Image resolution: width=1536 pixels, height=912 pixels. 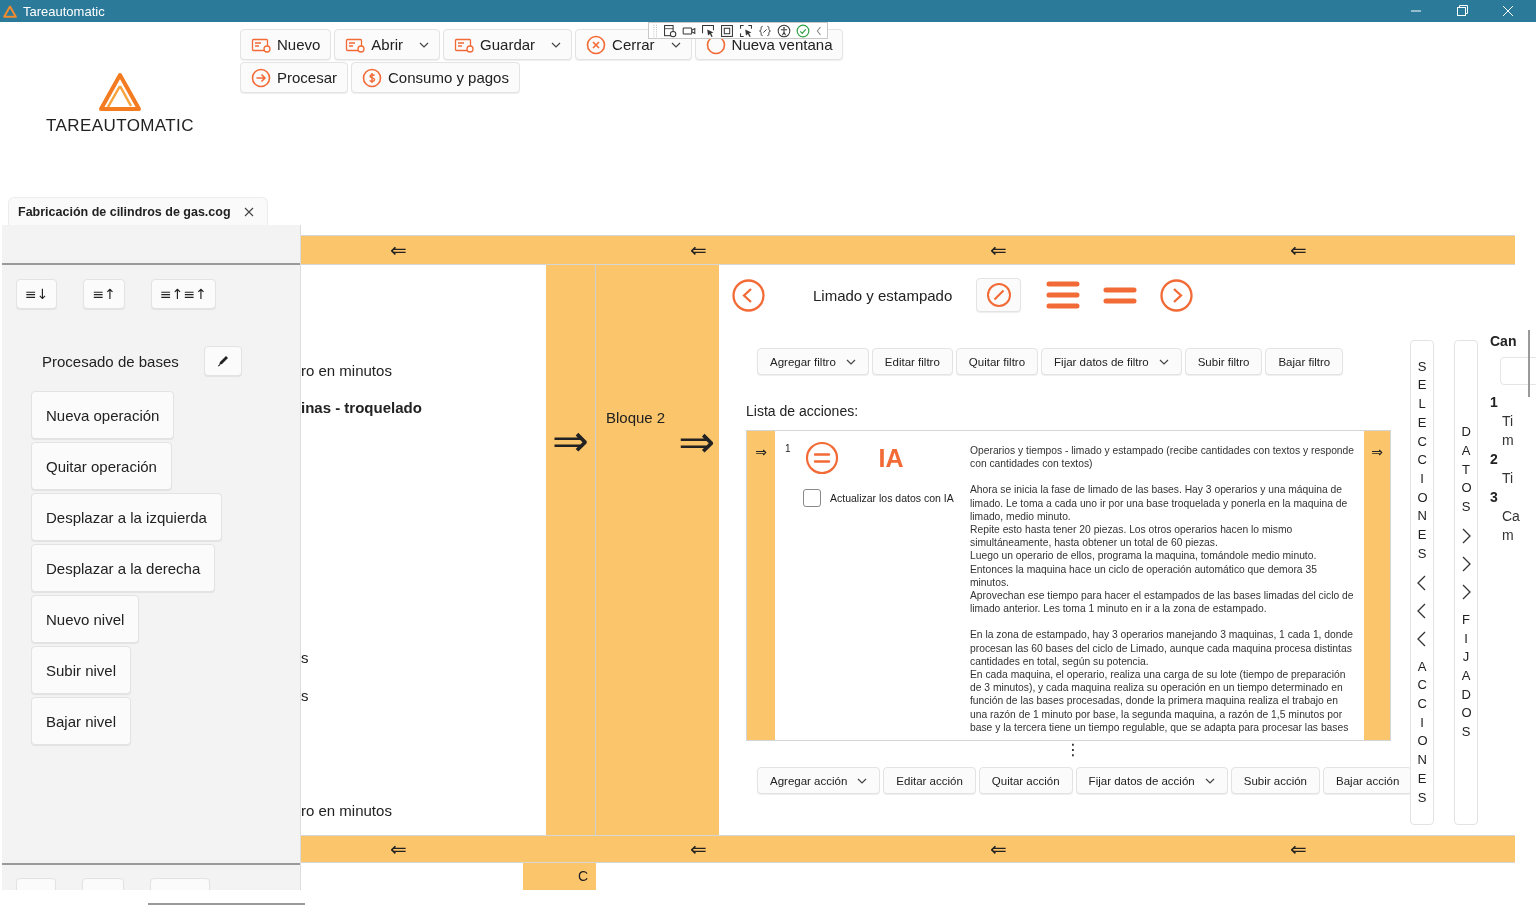 I want to click on region-select-icon, so click(x=746, y=30).